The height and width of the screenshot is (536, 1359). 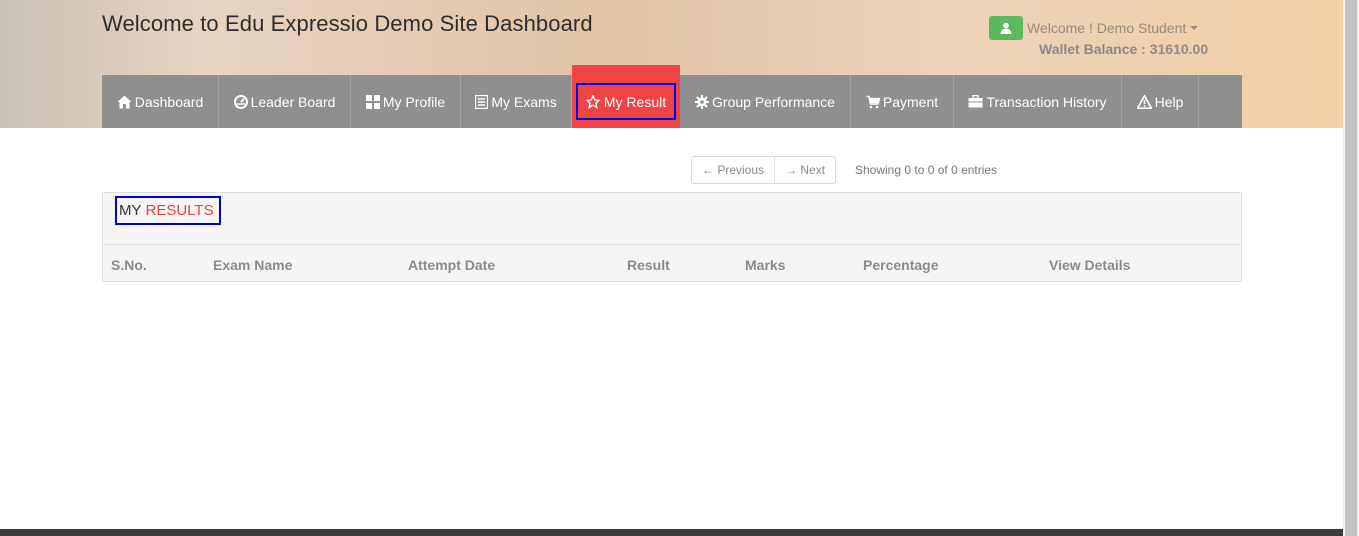 What do you see at coordinates (524, 101) in the screenshot?
I see `nav-label: My Exams` at bounding box center [524, 101].